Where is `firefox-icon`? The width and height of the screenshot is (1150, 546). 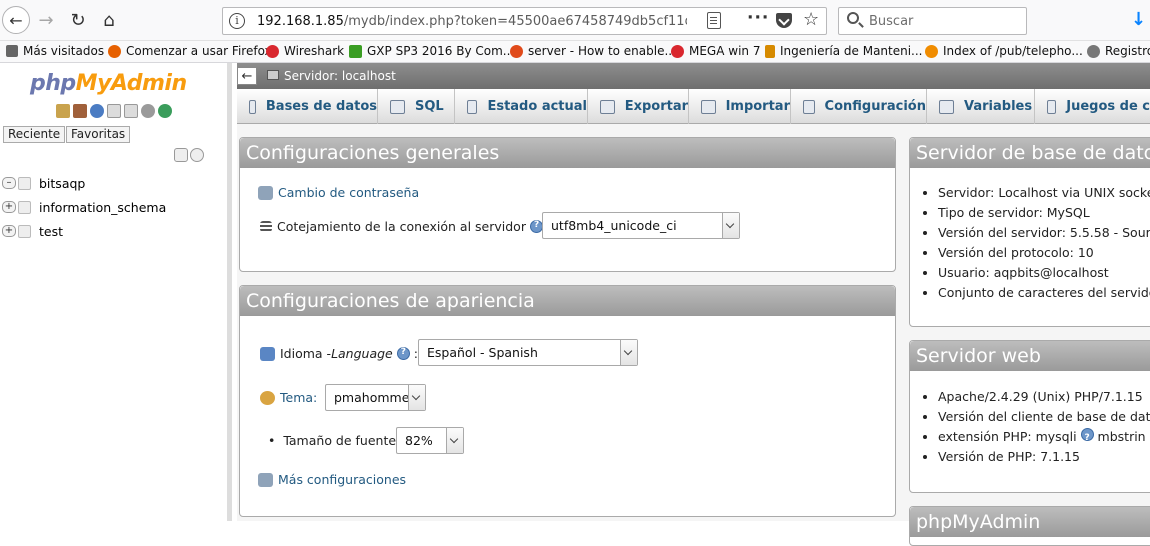 firefox-icon is located at coordinates (114, 51).